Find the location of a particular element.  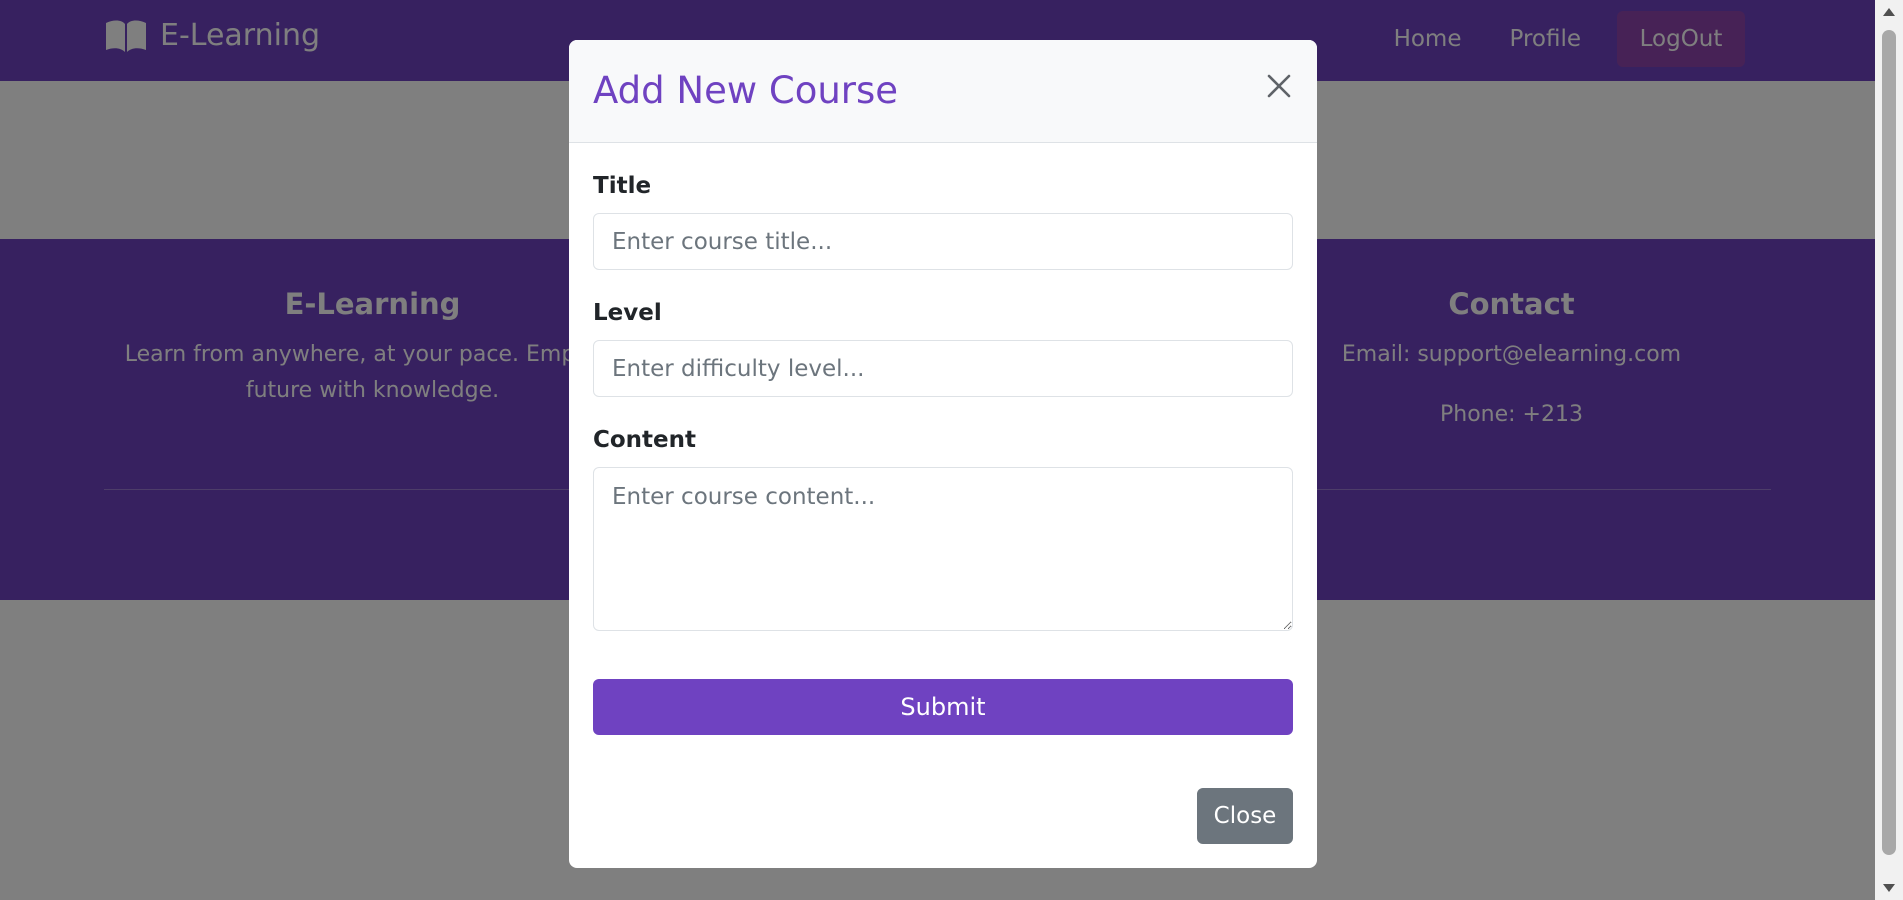

close-button: Close is located at coordinates (1245, 816).